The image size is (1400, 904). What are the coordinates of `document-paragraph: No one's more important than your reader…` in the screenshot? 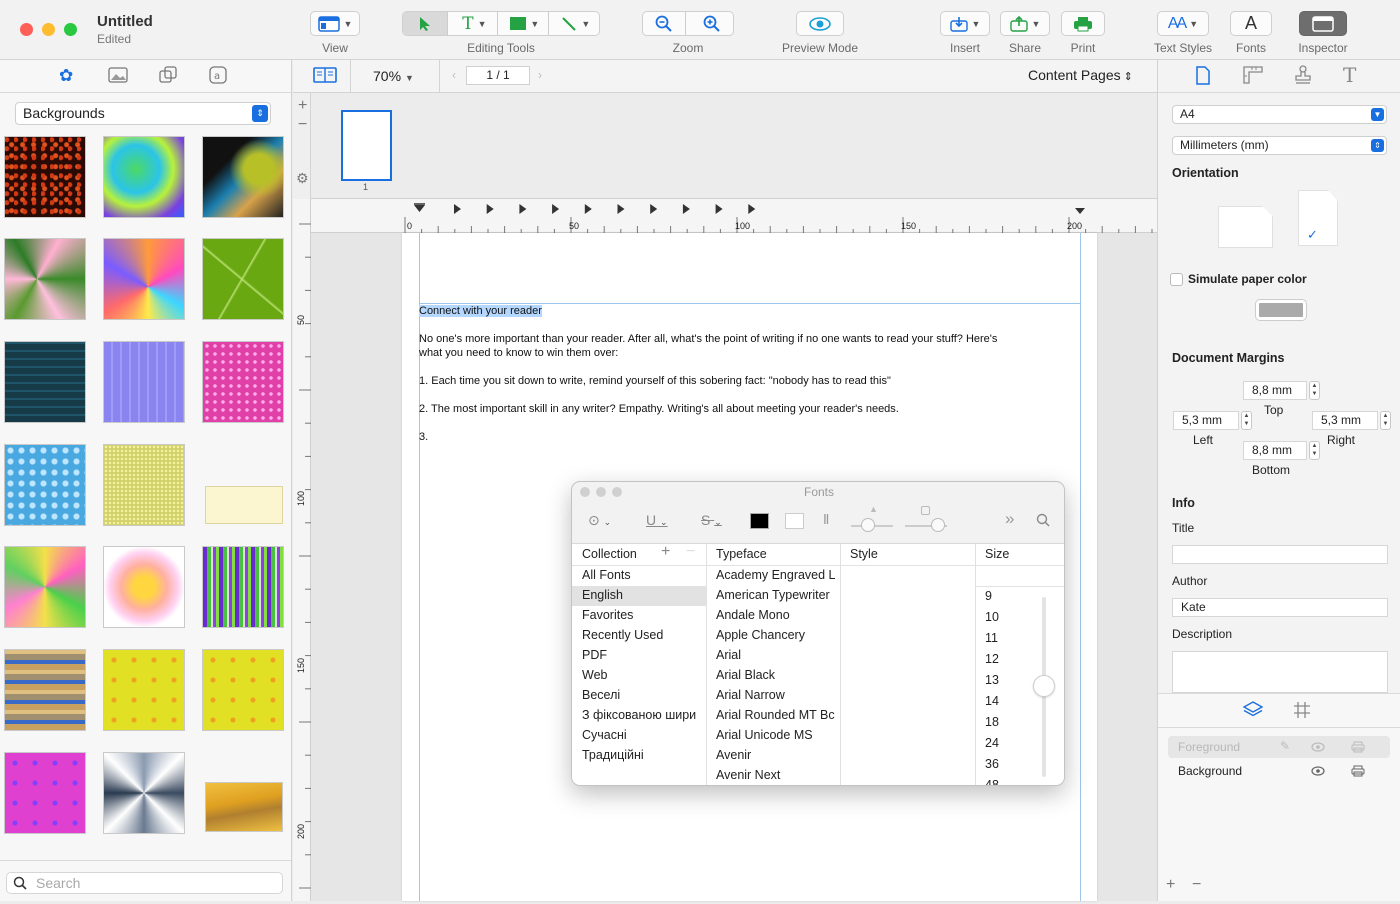 It's located at (708, 339).